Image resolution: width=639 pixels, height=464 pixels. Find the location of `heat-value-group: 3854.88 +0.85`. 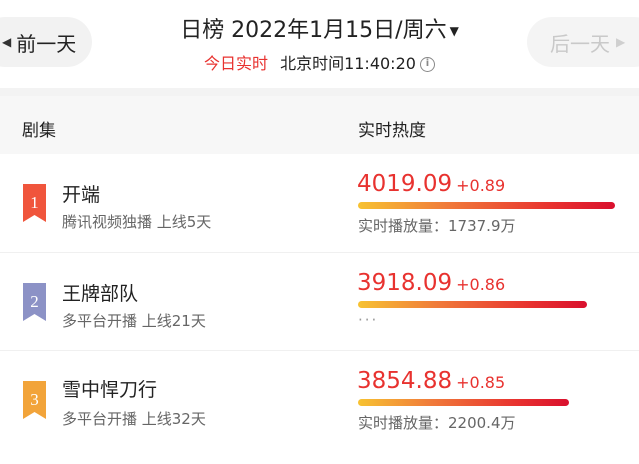

heat-value-group: 3854.88 +0.85 is located at coordinates (431, 381).